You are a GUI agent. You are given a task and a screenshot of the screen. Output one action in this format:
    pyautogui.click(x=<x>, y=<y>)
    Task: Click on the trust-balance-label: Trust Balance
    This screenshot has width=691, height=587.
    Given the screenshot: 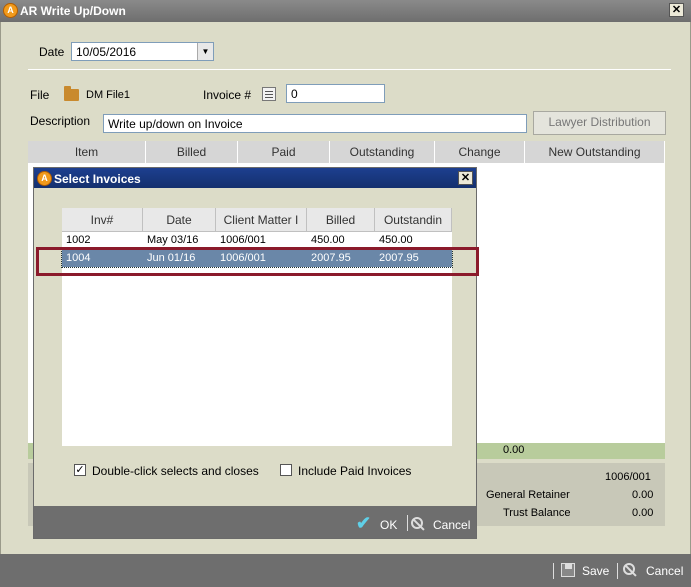 What is the action you would take?
    pyautogui.click(x=537, y=513)
    